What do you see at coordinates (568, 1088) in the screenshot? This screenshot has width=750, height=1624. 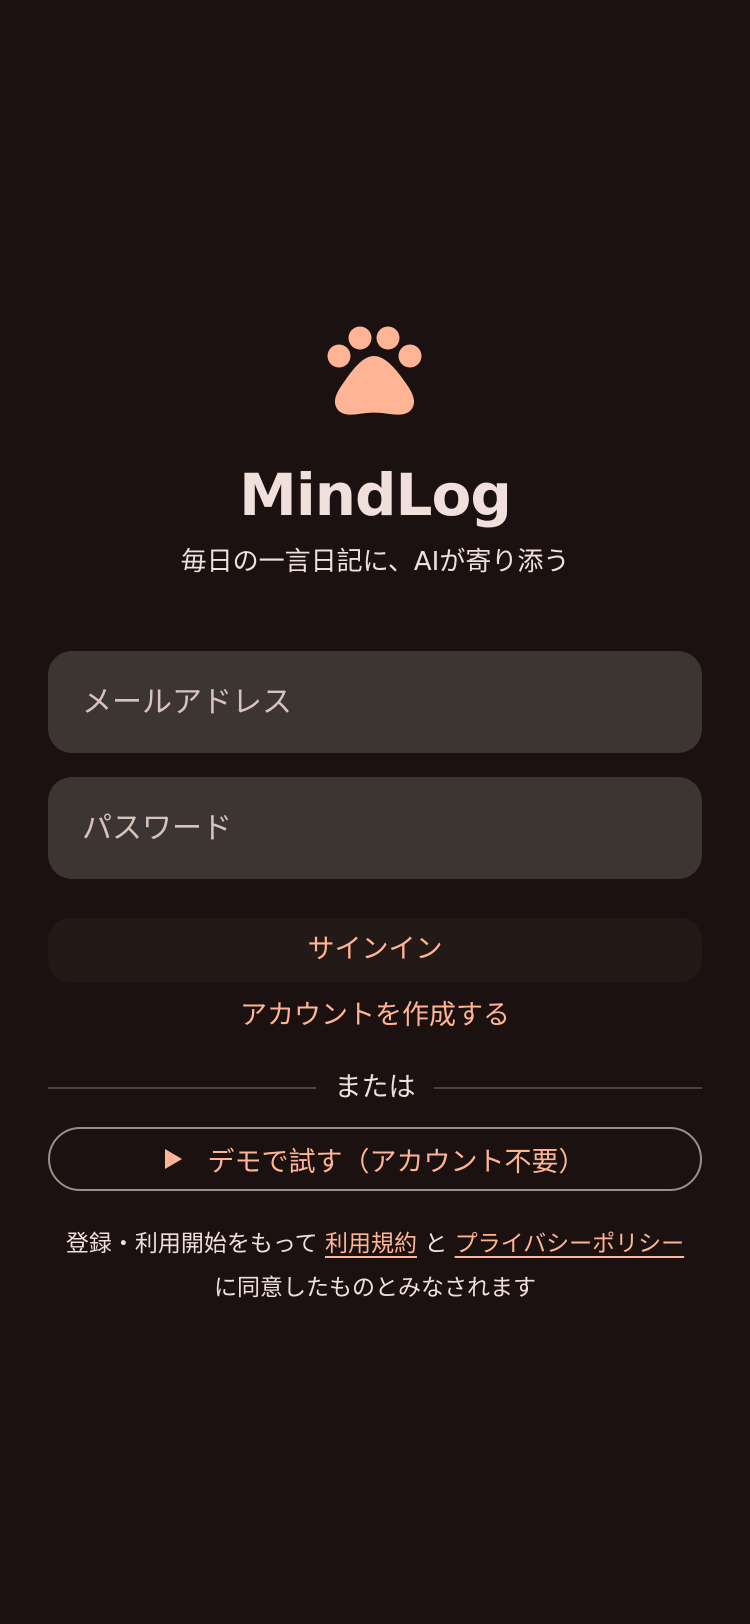 I see `divider-line-right` at bounding box center [568, 1088].